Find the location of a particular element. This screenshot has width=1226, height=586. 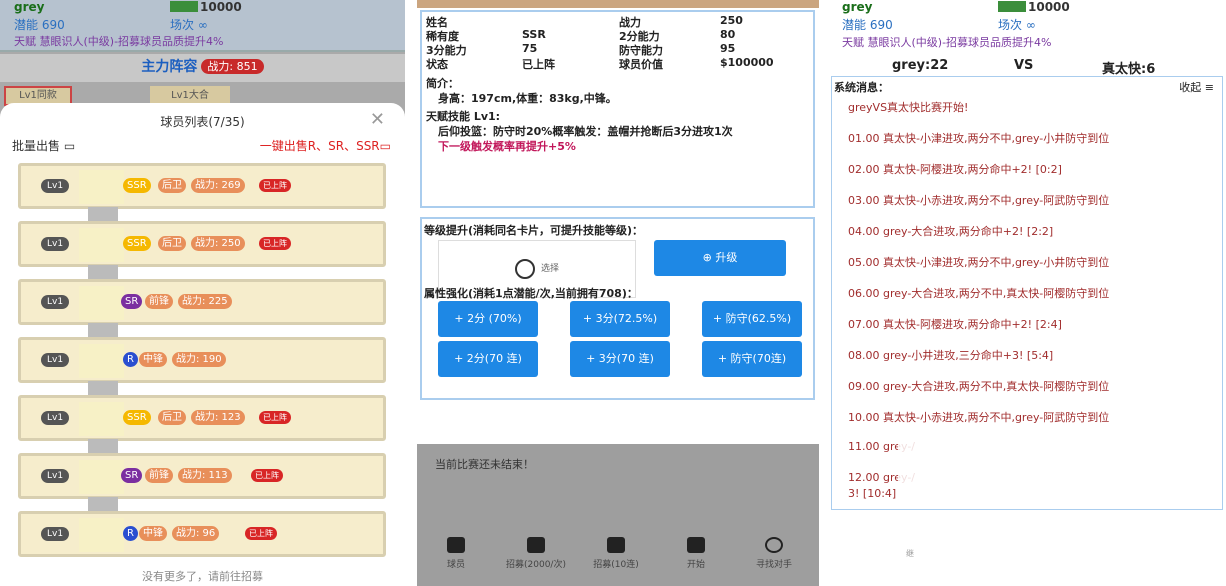

info-k: 状态 is located at coordinates (437, 64).